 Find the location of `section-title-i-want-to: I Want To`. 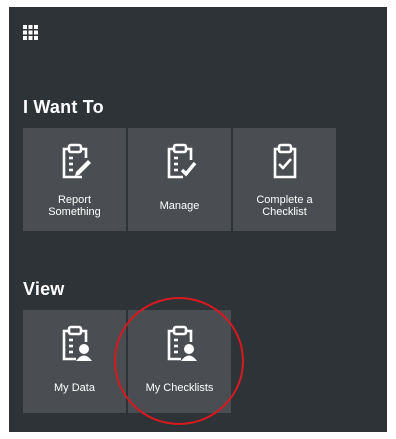

section-title-i-want-to: I Want To is located at coordinates (63, 107).